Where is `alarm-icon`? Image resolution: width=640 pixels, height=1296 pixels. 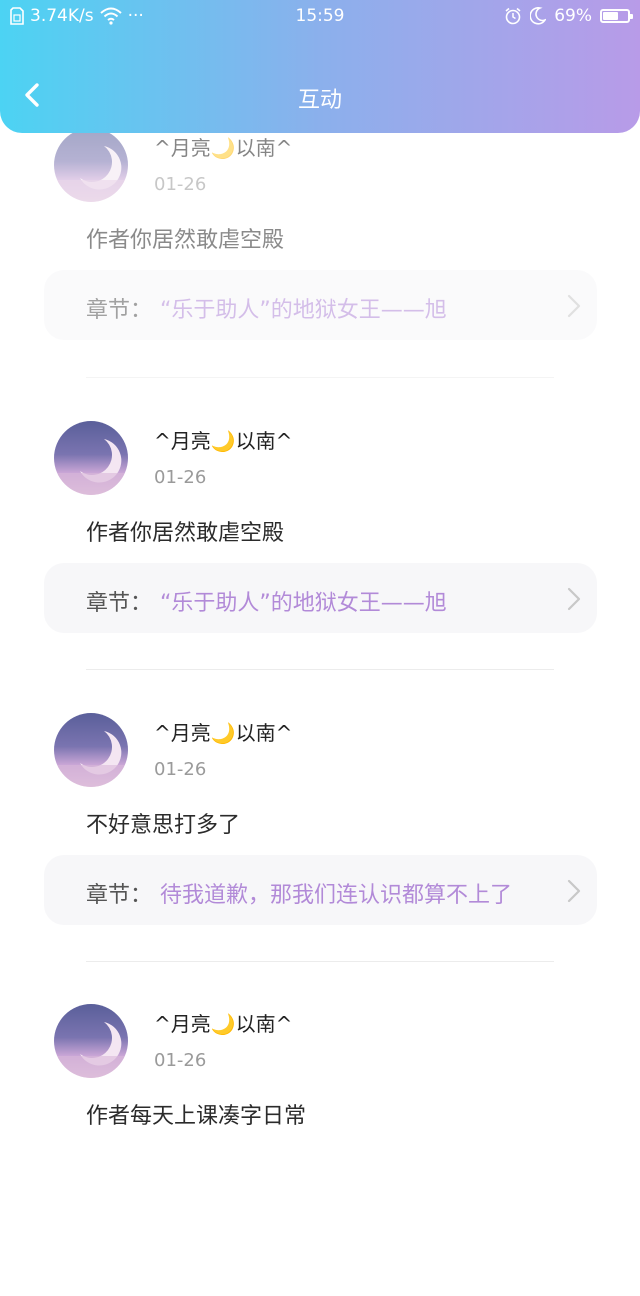
alarm-icon is located at coordinates (513, 16).